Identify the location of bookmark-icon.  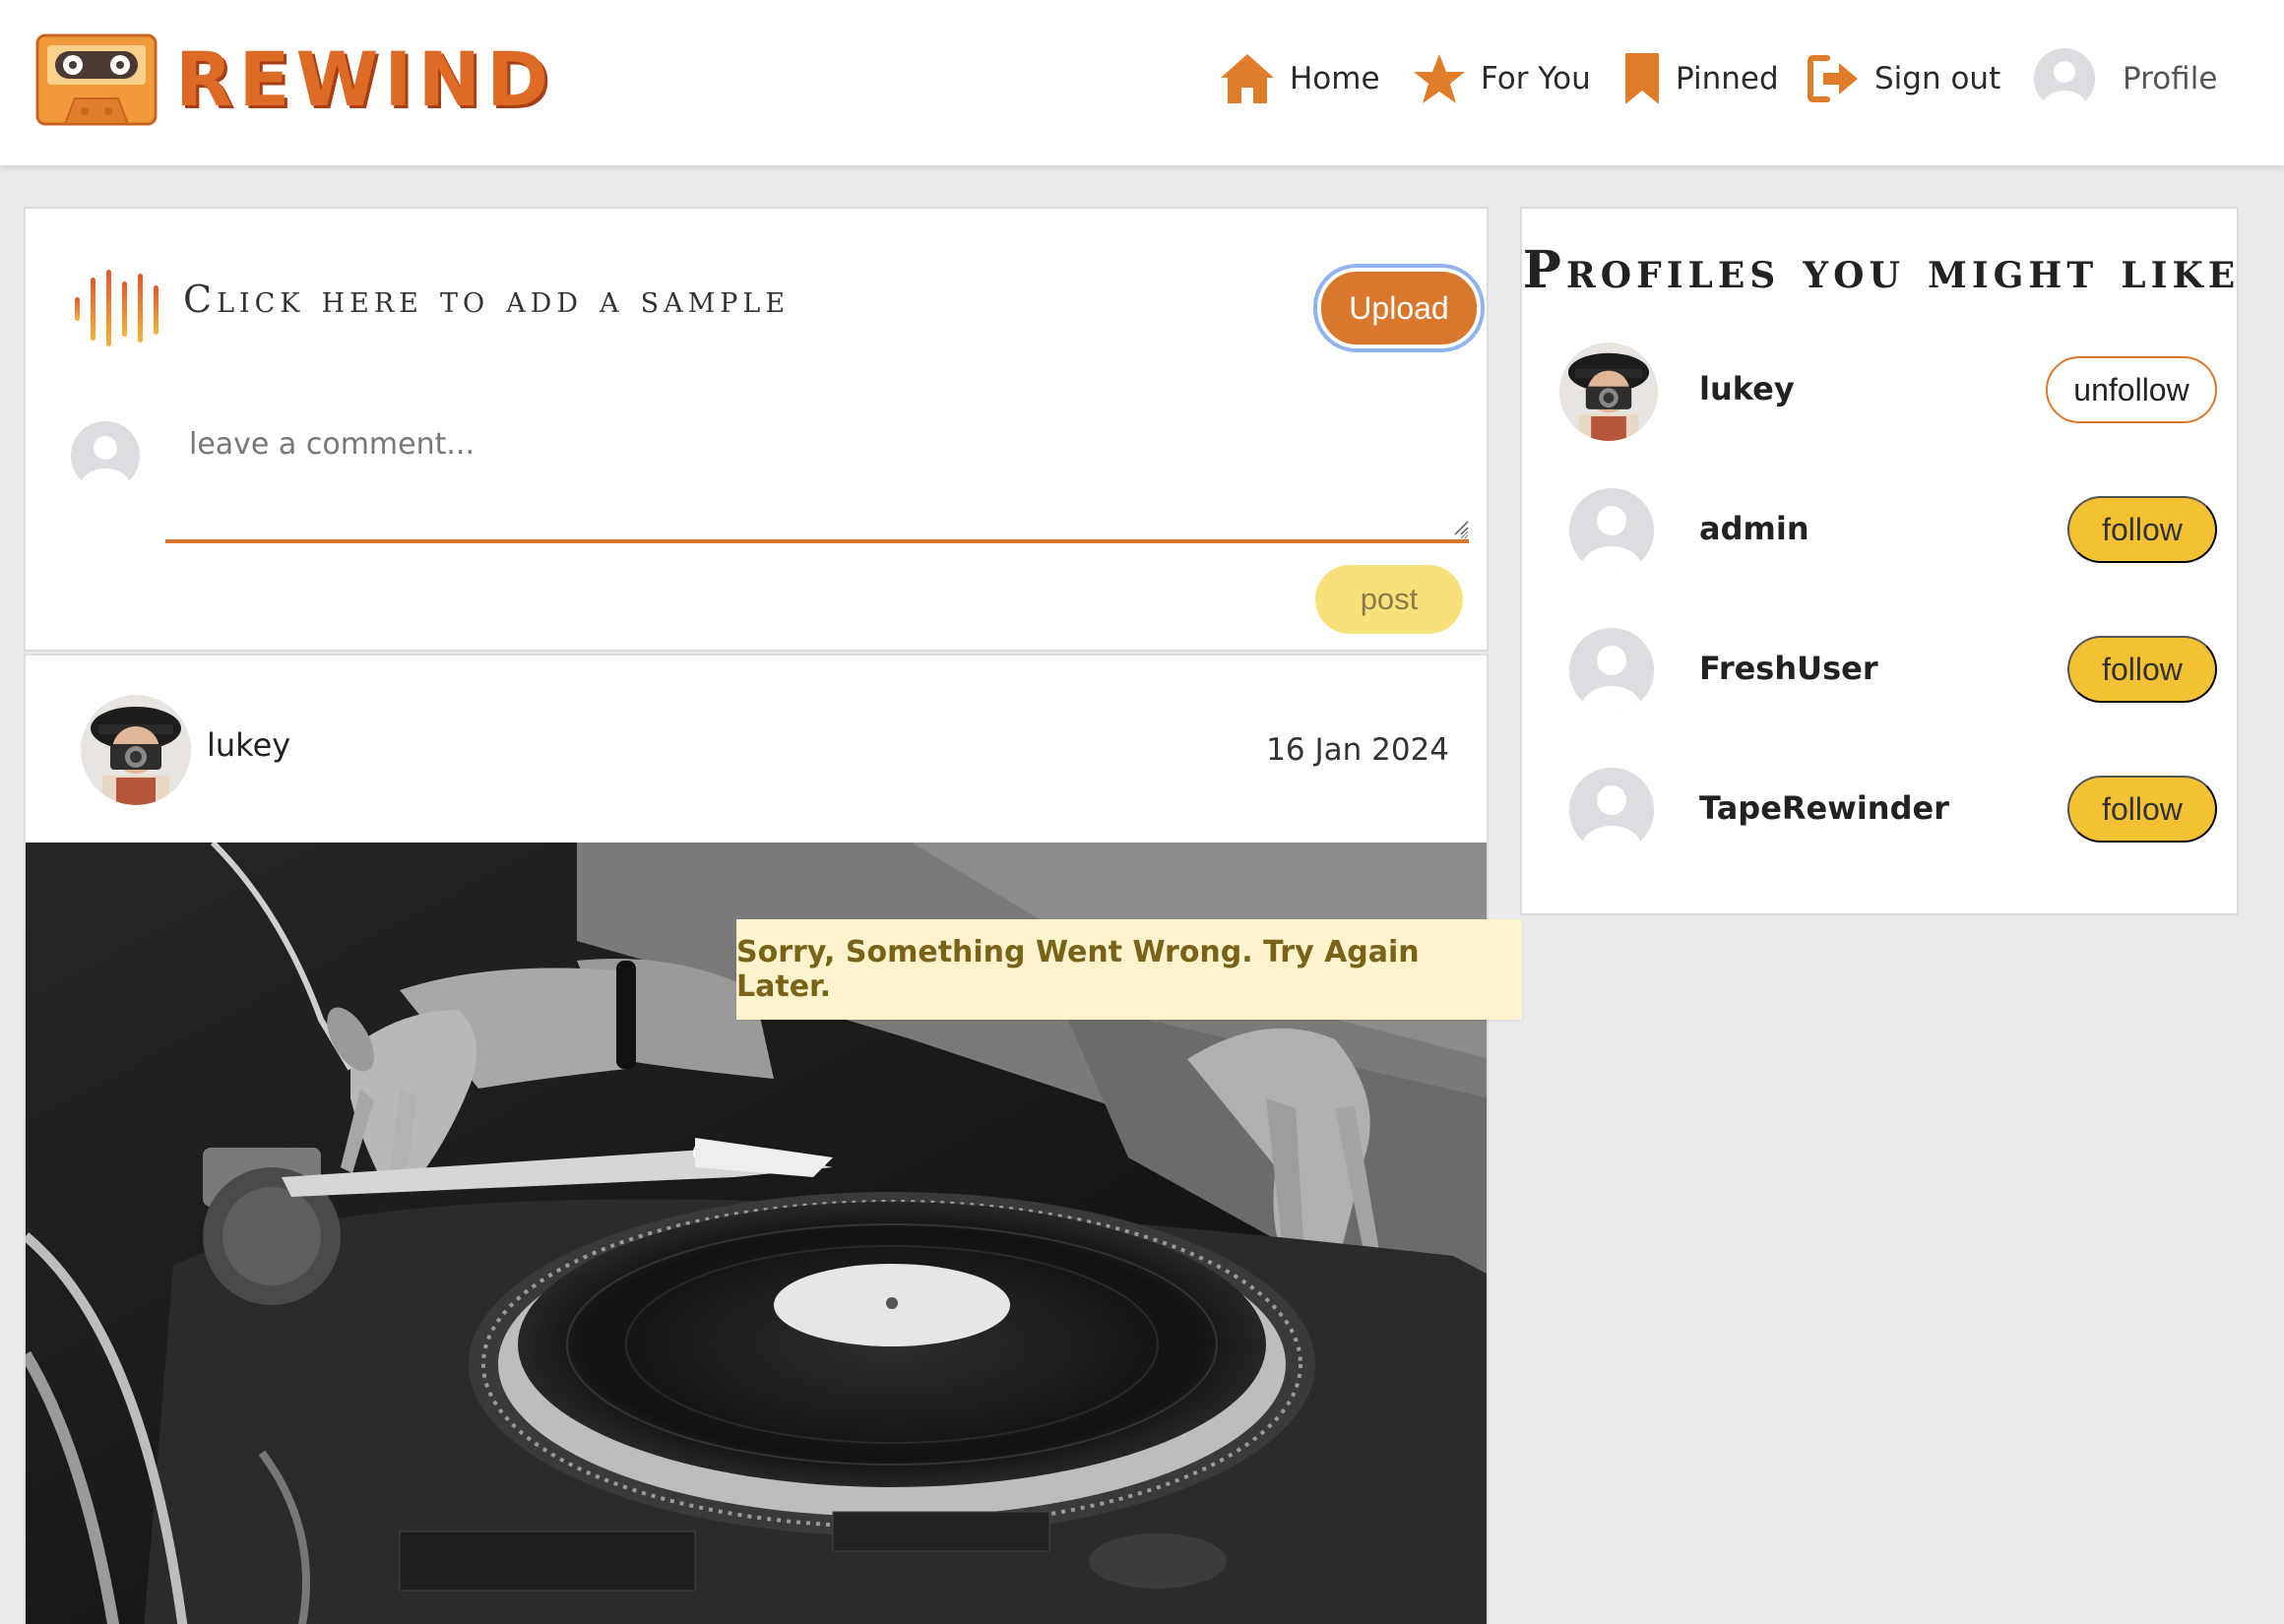
(1642, 78).